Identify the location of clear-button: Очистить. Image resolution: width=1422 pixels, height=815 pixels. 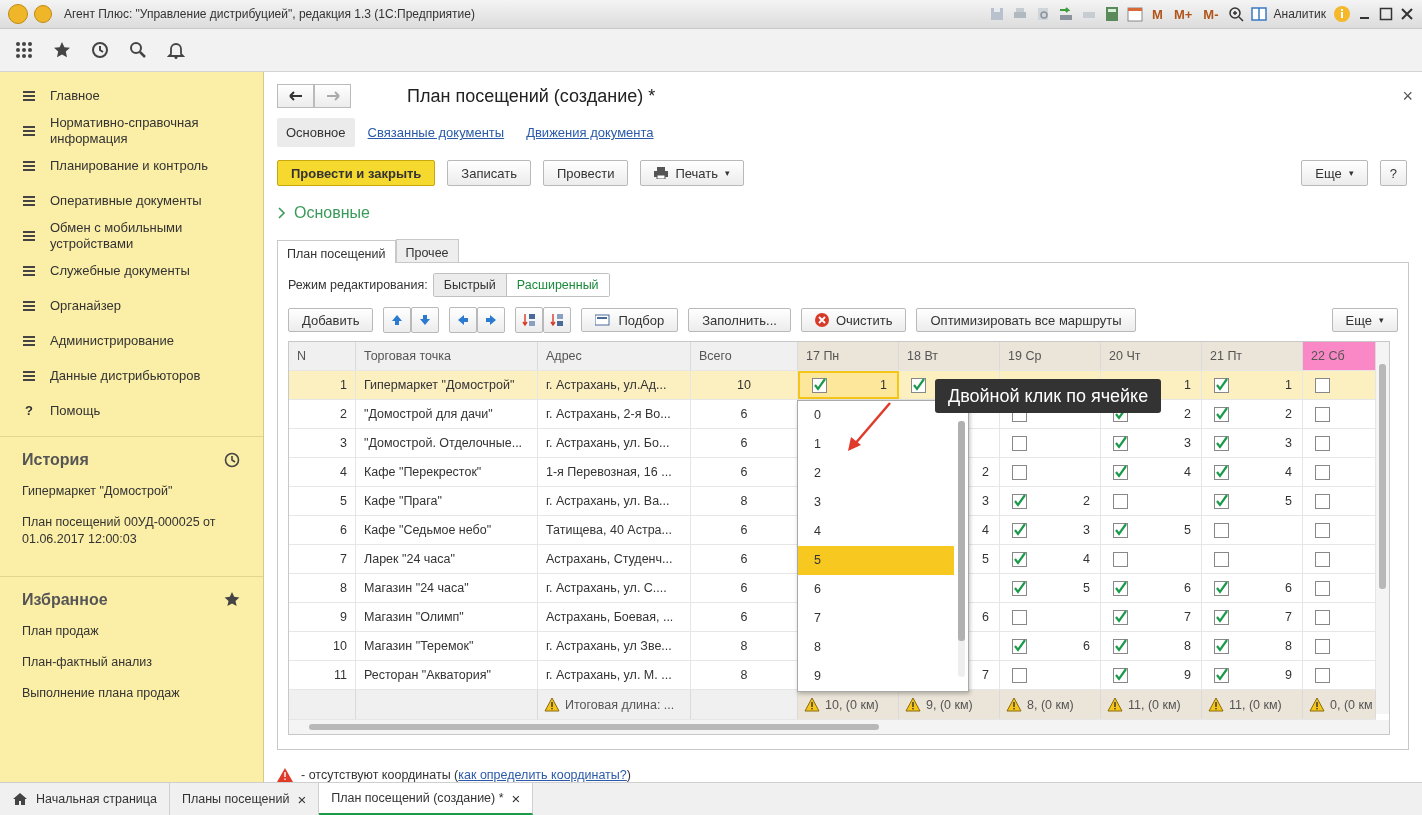
(853, 320).